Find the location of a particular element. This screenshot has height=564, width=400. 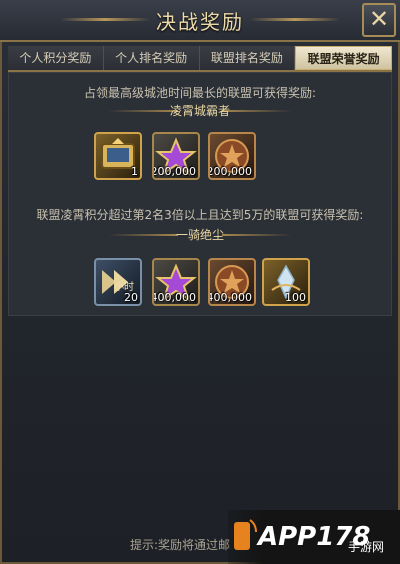

tab-alliance-honor: 联盟荣誉奖励 is located at coordinates (343, 58).